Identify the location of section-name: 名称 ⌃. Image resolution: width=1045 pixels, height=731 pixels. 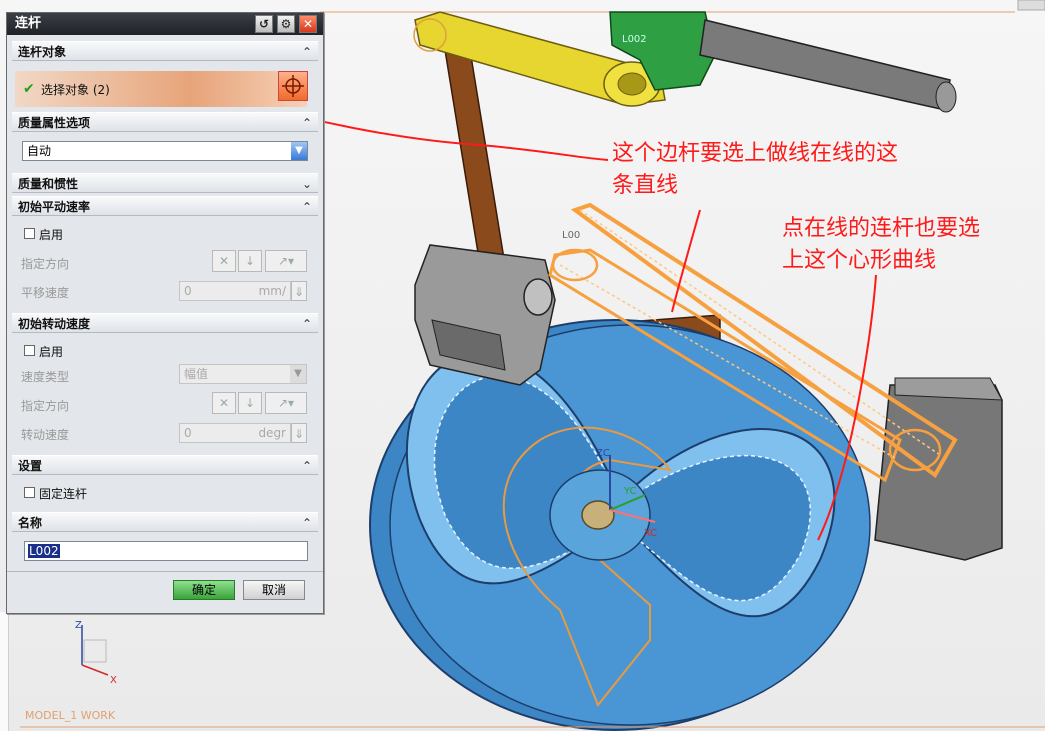
(165, 522).